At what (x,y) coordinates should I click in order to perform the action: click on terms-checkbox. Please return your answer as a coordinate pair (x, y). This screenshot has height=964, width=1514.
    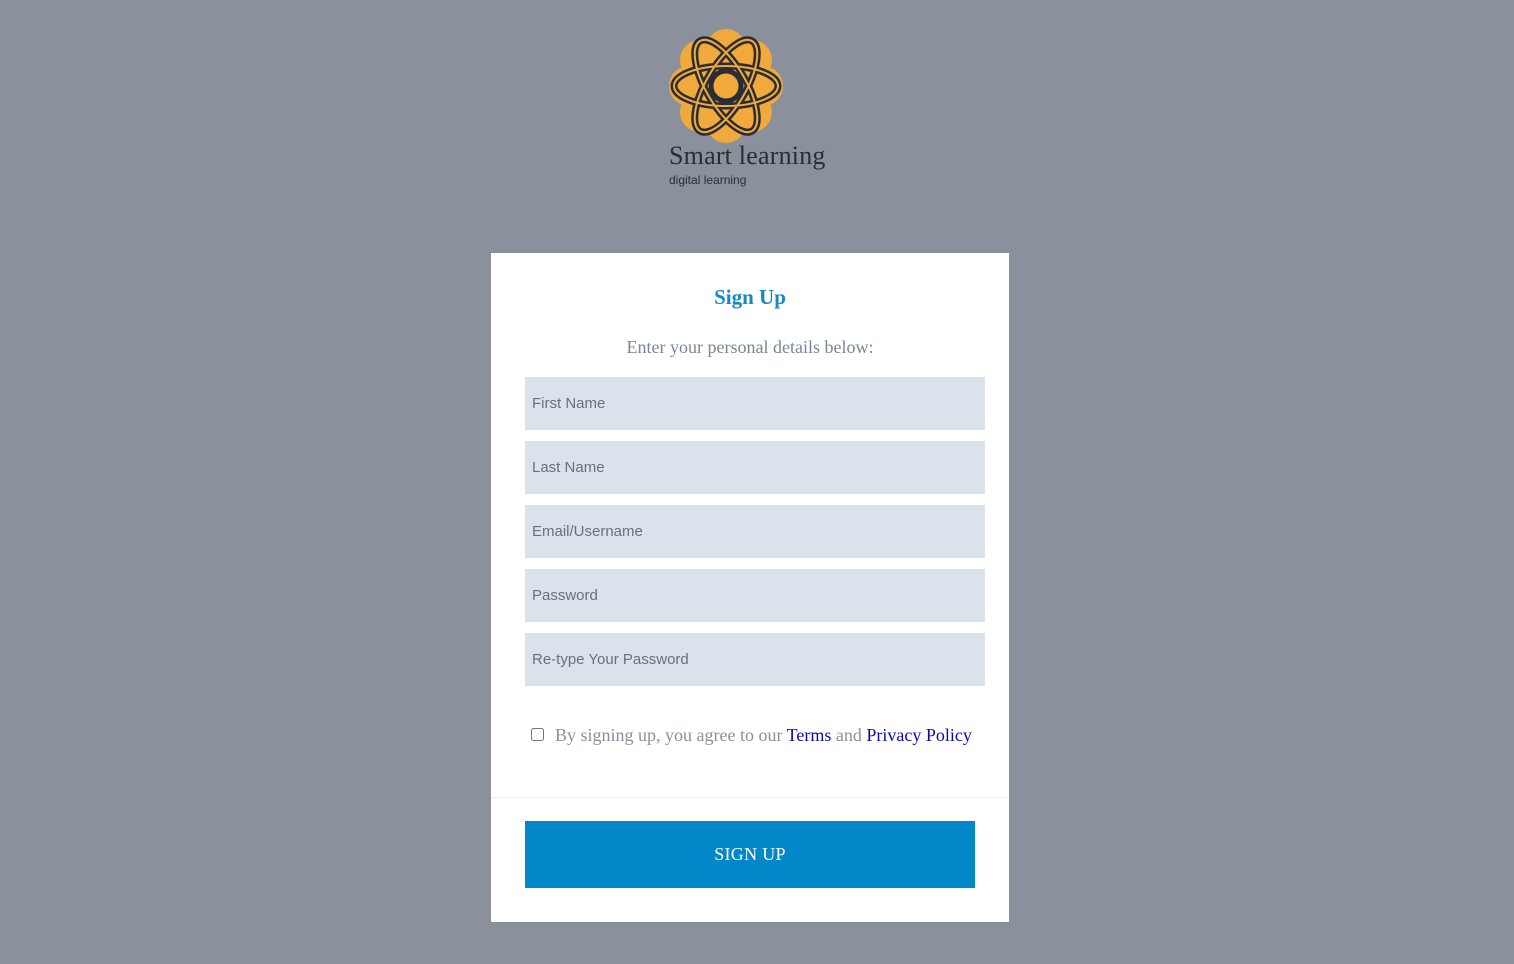
    Looking at the image, I should click on (537, 734).